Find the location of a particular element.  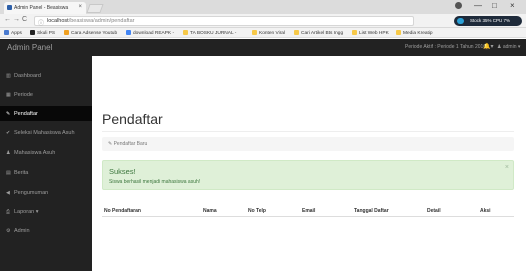

calendar-icon: ▦ is located at coordinates (8, 95).